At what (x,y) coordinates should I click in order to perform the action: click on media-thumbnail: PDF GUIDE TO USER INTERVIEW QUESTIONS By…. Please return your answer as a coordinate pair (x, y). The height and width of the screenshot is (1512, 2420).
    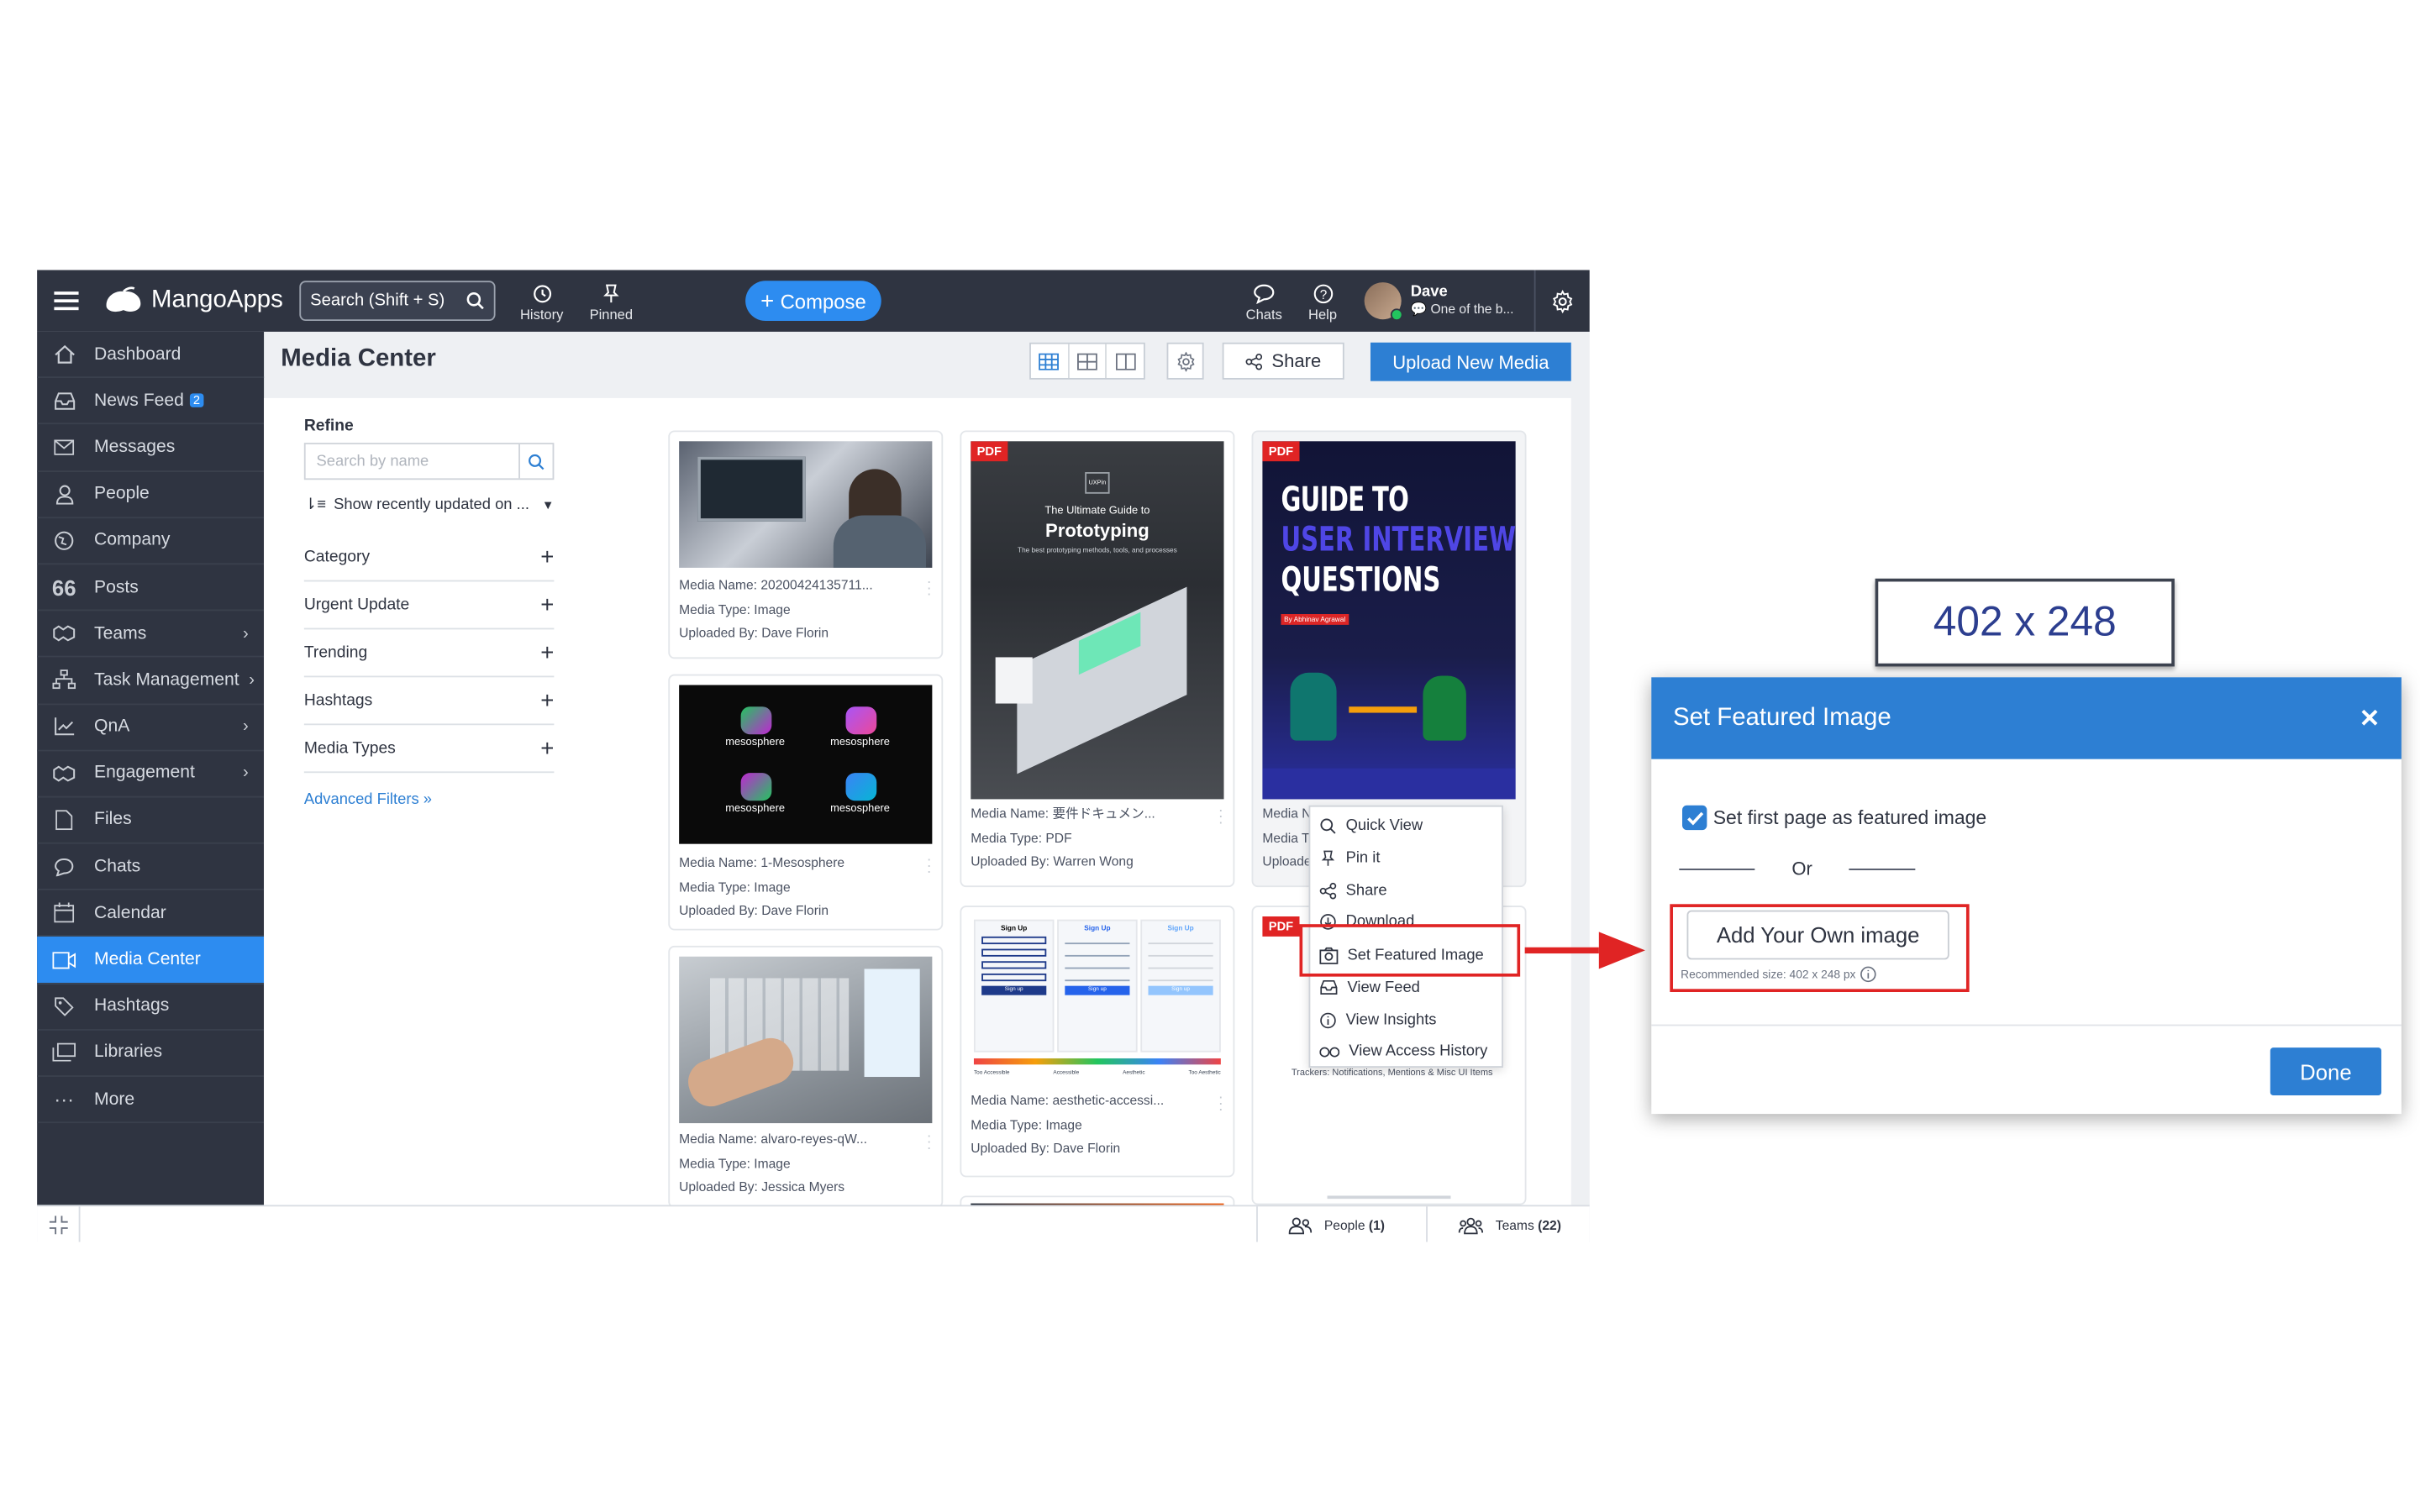
    Looking at the image, I should click on (1389, 620).